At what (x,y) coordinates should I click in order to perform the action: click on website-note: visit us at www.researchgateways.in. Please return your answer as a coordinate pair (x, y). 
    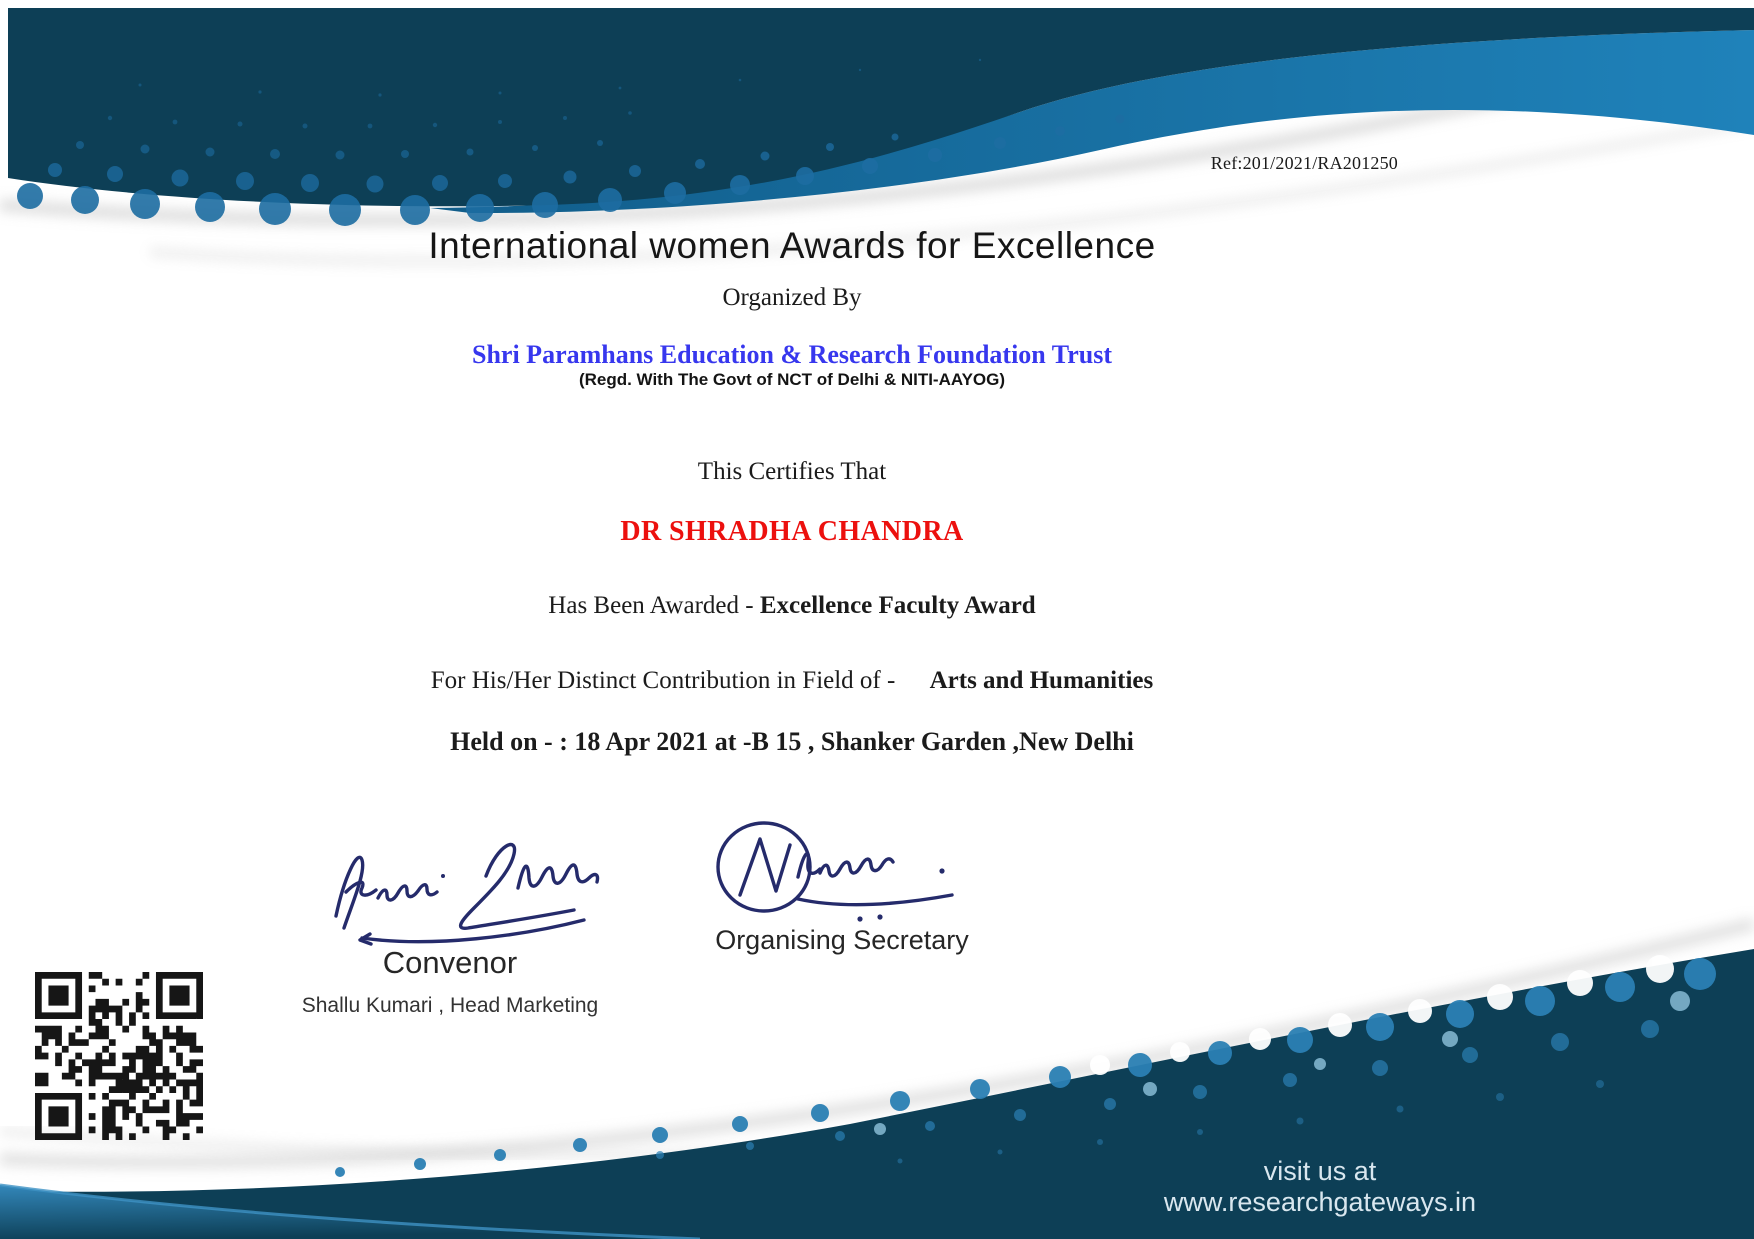
    Looking at the image, I should click on (1320, 1186).